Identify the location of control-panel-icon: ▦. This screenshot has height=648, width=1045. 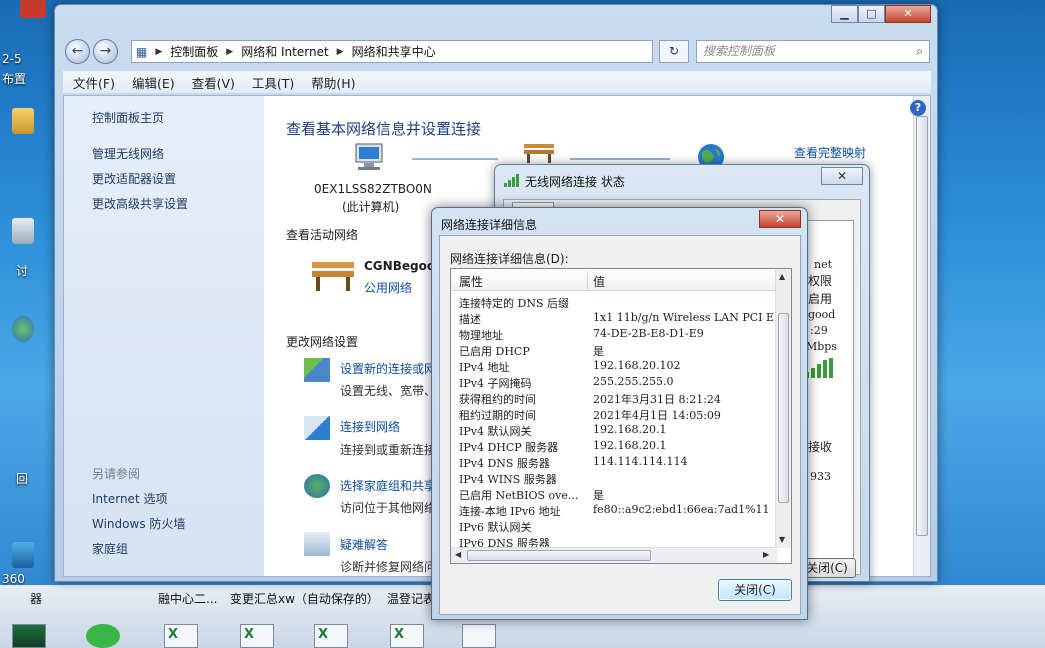
(142, 51).